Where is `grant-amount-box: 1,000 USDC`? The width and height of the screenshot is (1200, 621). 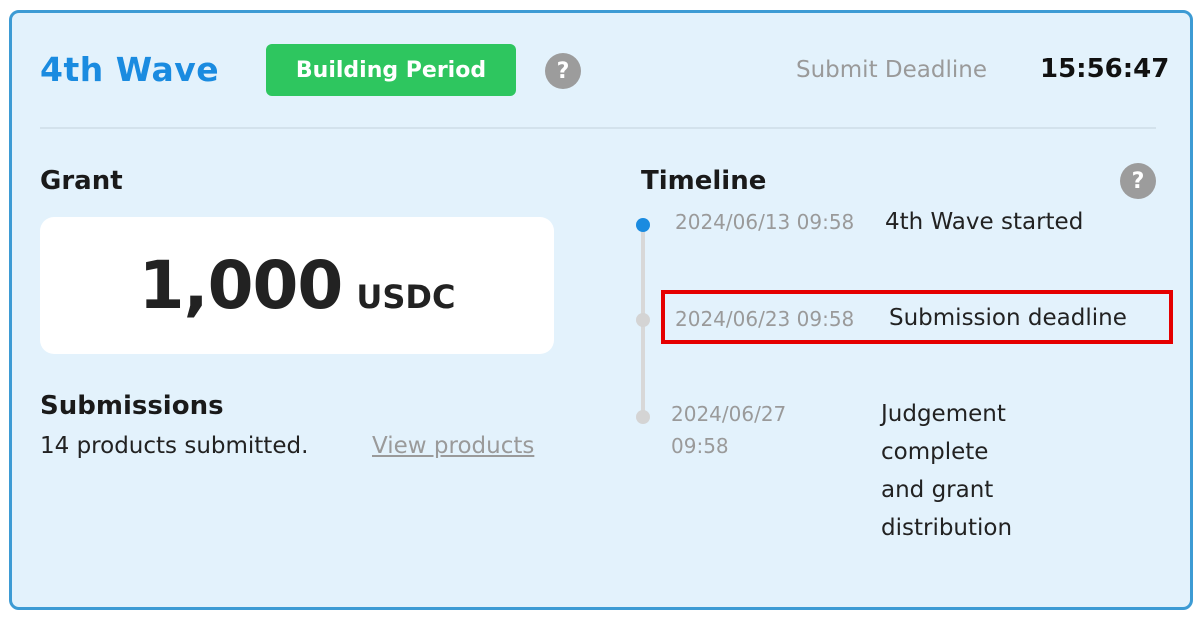 grant-amount-box: 1,000 USDC is located at coordinates (297, 285).